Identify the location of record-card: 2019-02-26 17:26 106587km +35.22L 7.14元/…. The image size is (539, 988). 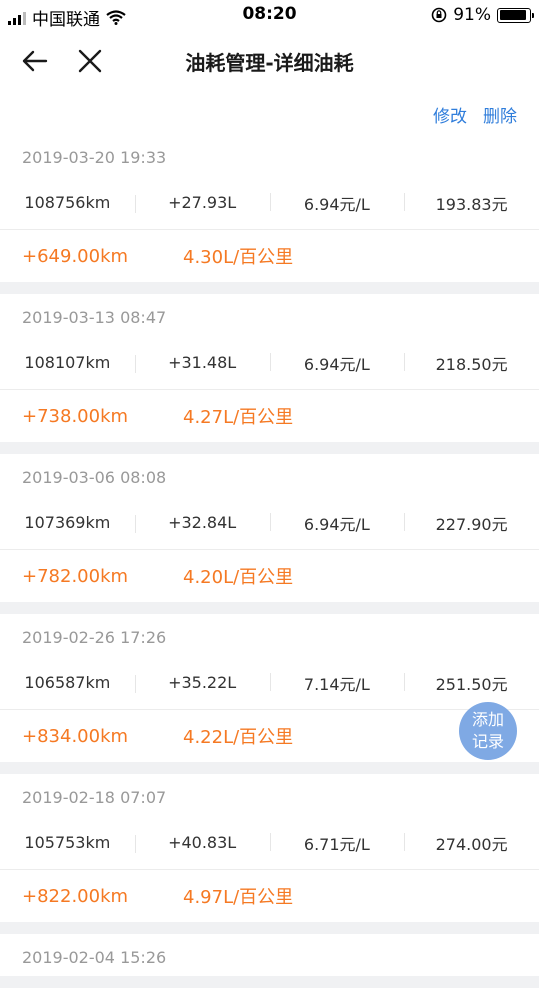
(269, 688).